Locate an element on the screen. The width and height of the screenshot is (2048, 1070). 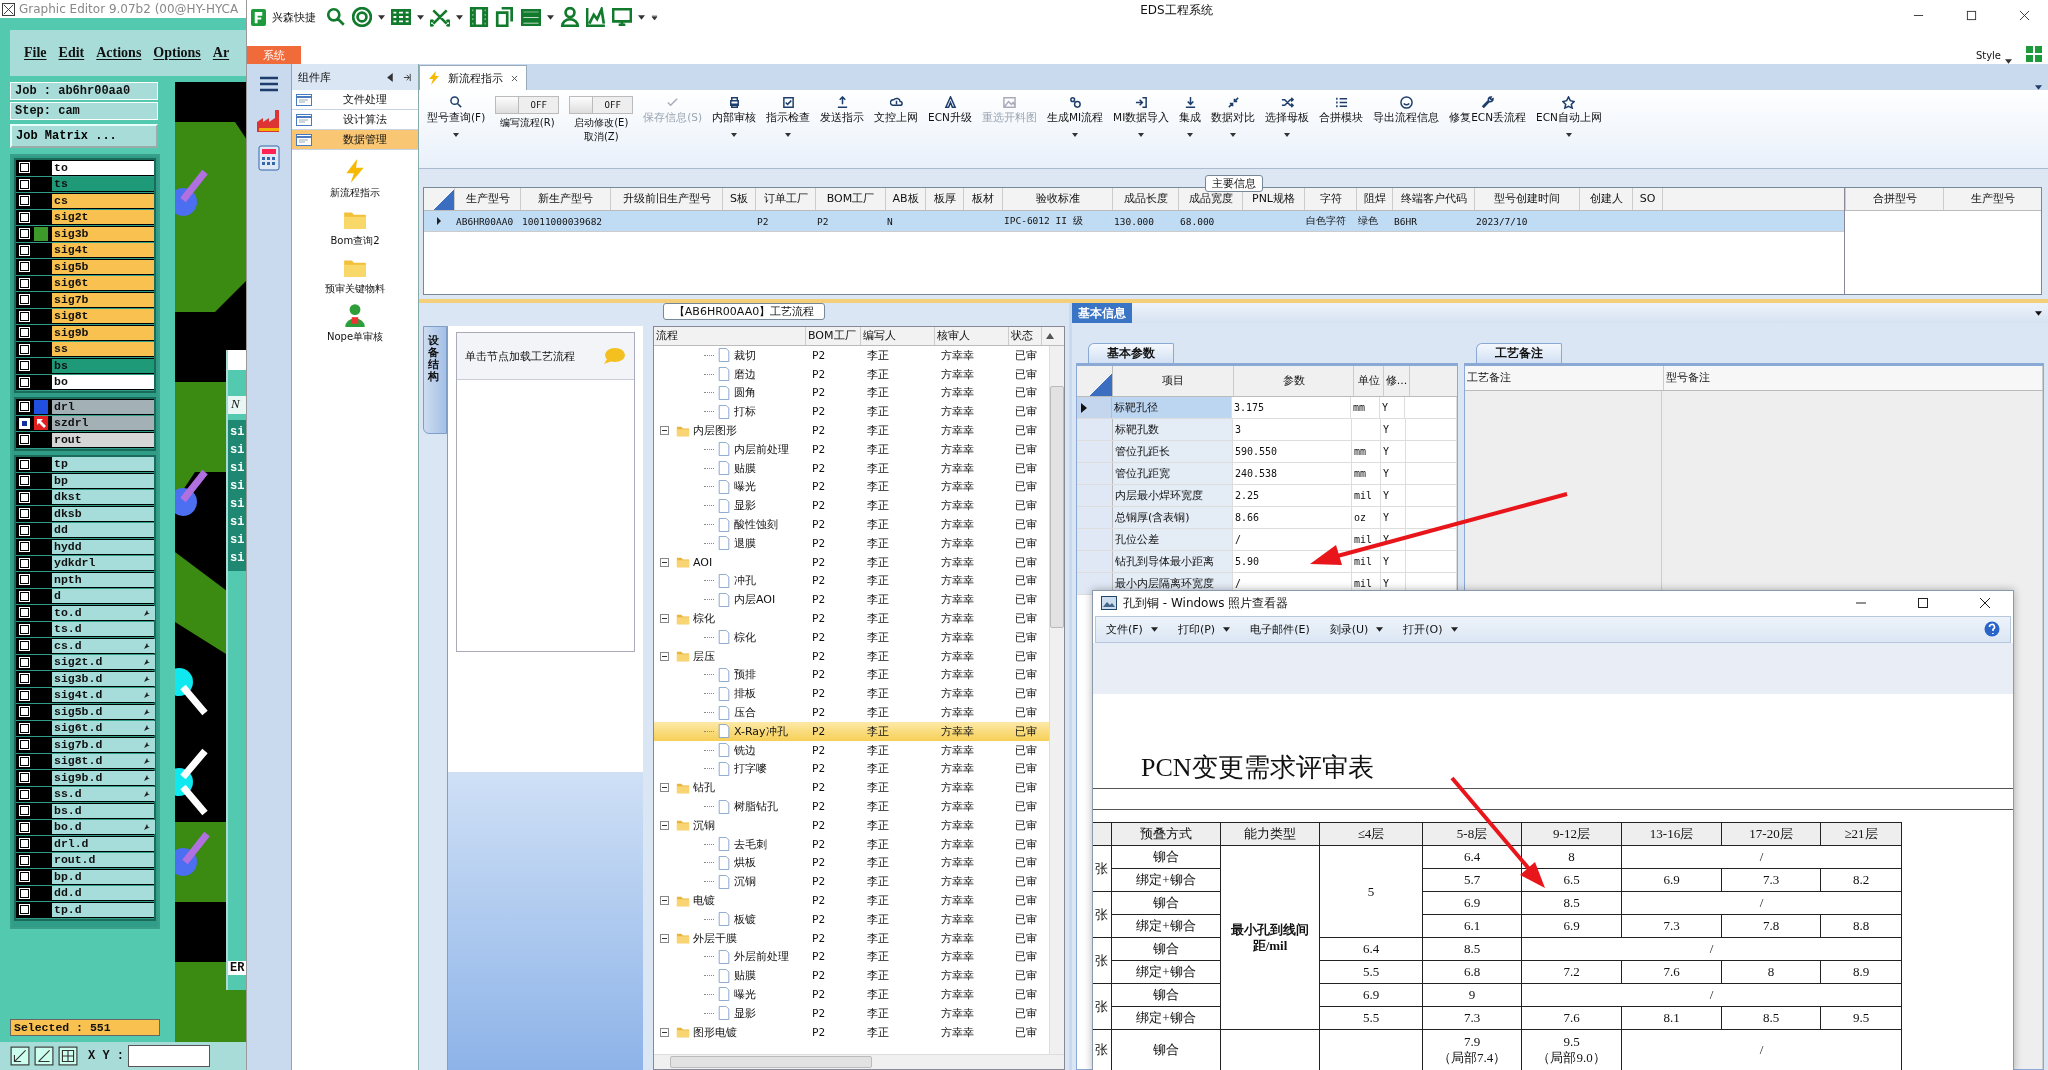
tree-row: 预排 P2 李正 方幸幸 已审 is located at coordinates (851, 675).